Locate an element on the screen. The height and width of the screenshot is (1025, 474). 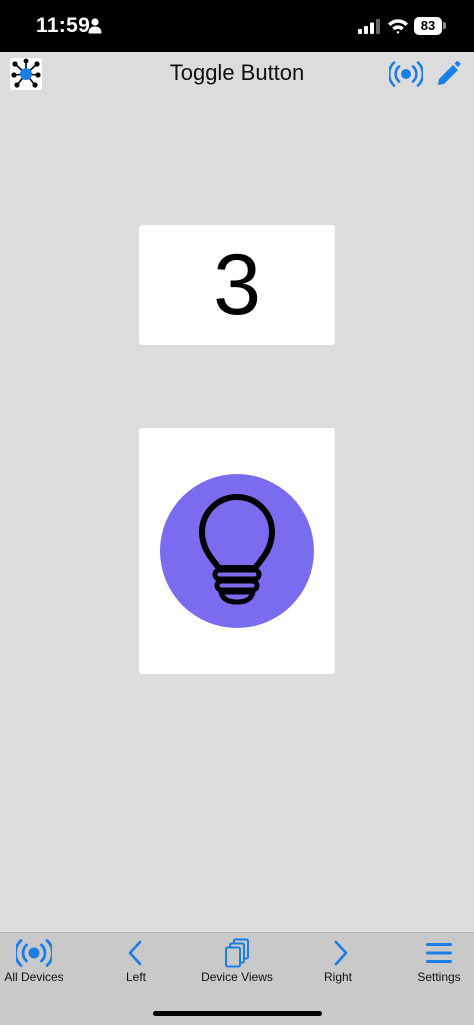
counter-card: 3 is located at coordinates (237, 285).